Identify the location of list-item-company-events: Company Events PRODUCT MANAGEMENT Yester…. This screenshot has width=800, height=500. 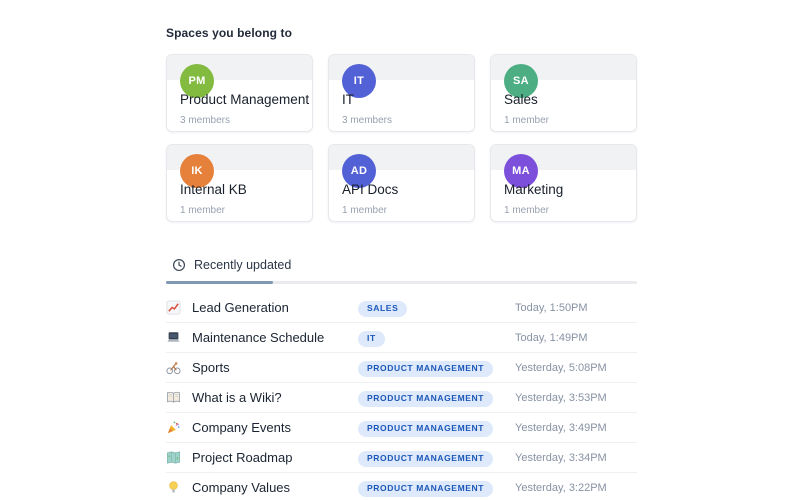
(401, 428).